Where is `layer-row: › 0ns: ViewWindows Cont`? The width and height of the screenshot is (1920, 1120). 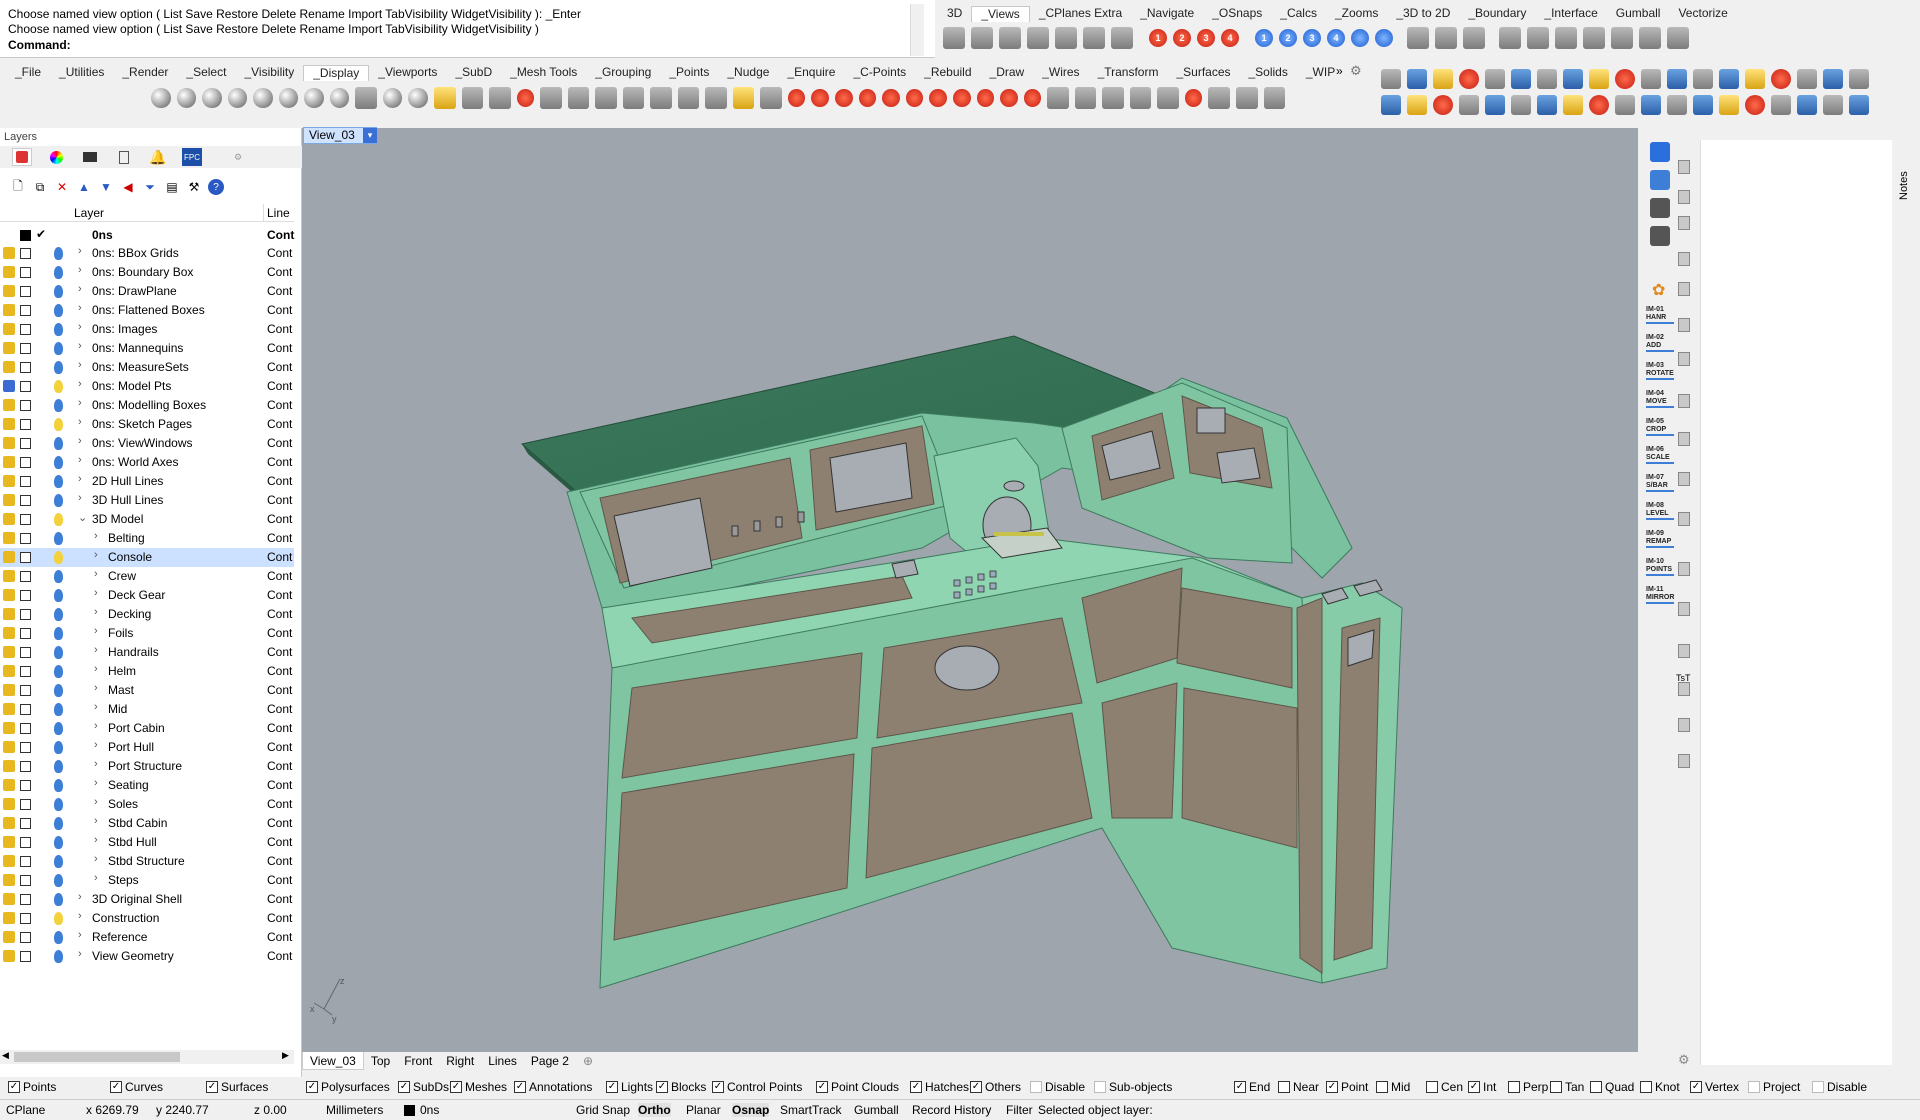 layer-row: › 0ns: ViewWindows Cont is located at coordinates (147, 443).